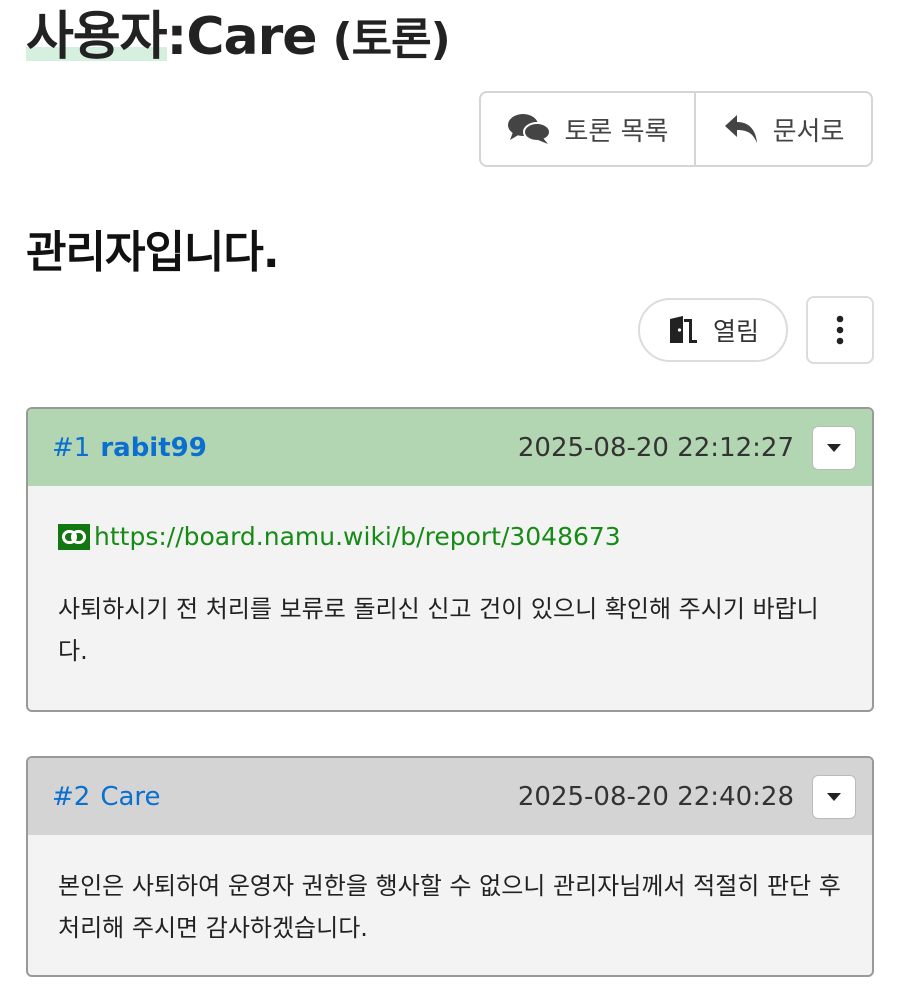  Describe the element at coordinates (683, 329) in the screenshot. I see `door-open-icon` at that location.